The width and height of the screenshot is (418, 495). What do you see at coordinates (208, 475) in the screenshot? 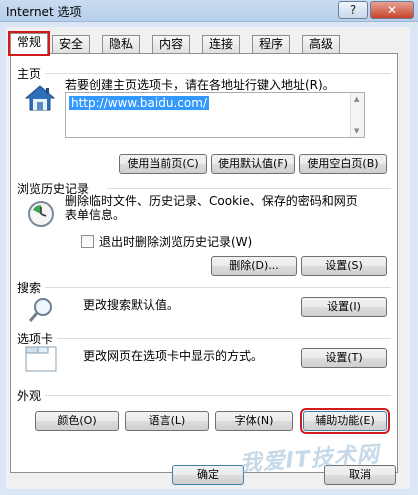
I see `ok-button: 确定` at bounding box center [208, 475].